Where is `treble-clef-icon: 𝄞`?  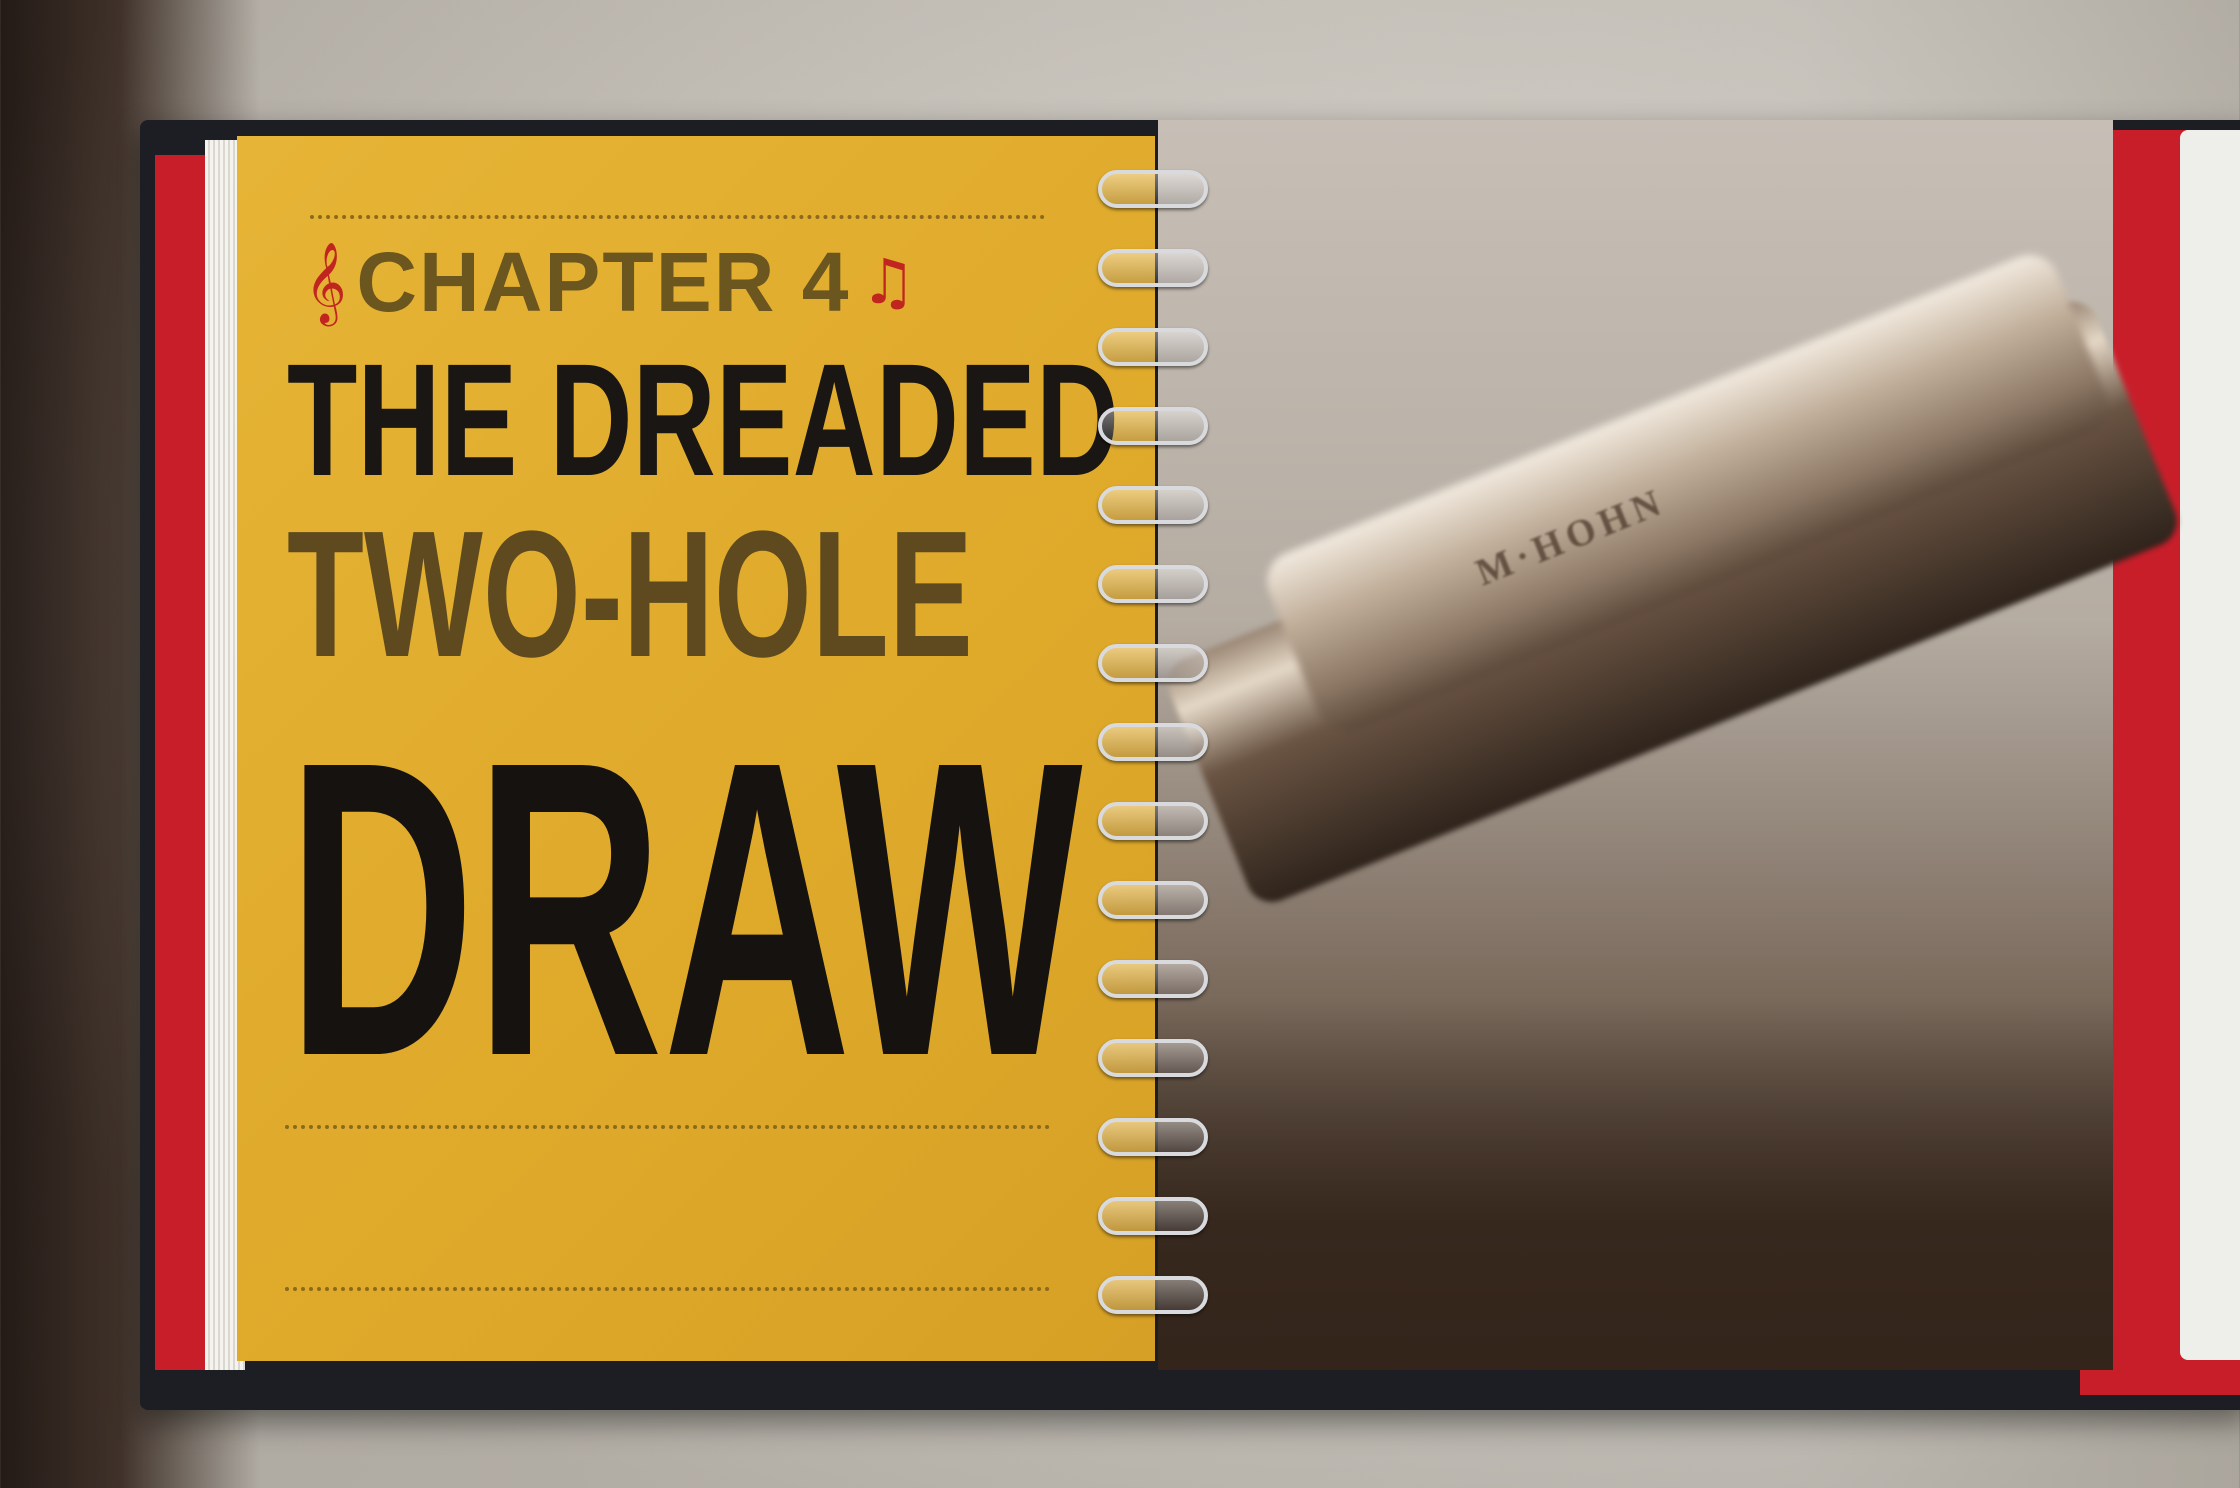
treble-clef-icon: 𝄞 is located at coordinates (326, 282).